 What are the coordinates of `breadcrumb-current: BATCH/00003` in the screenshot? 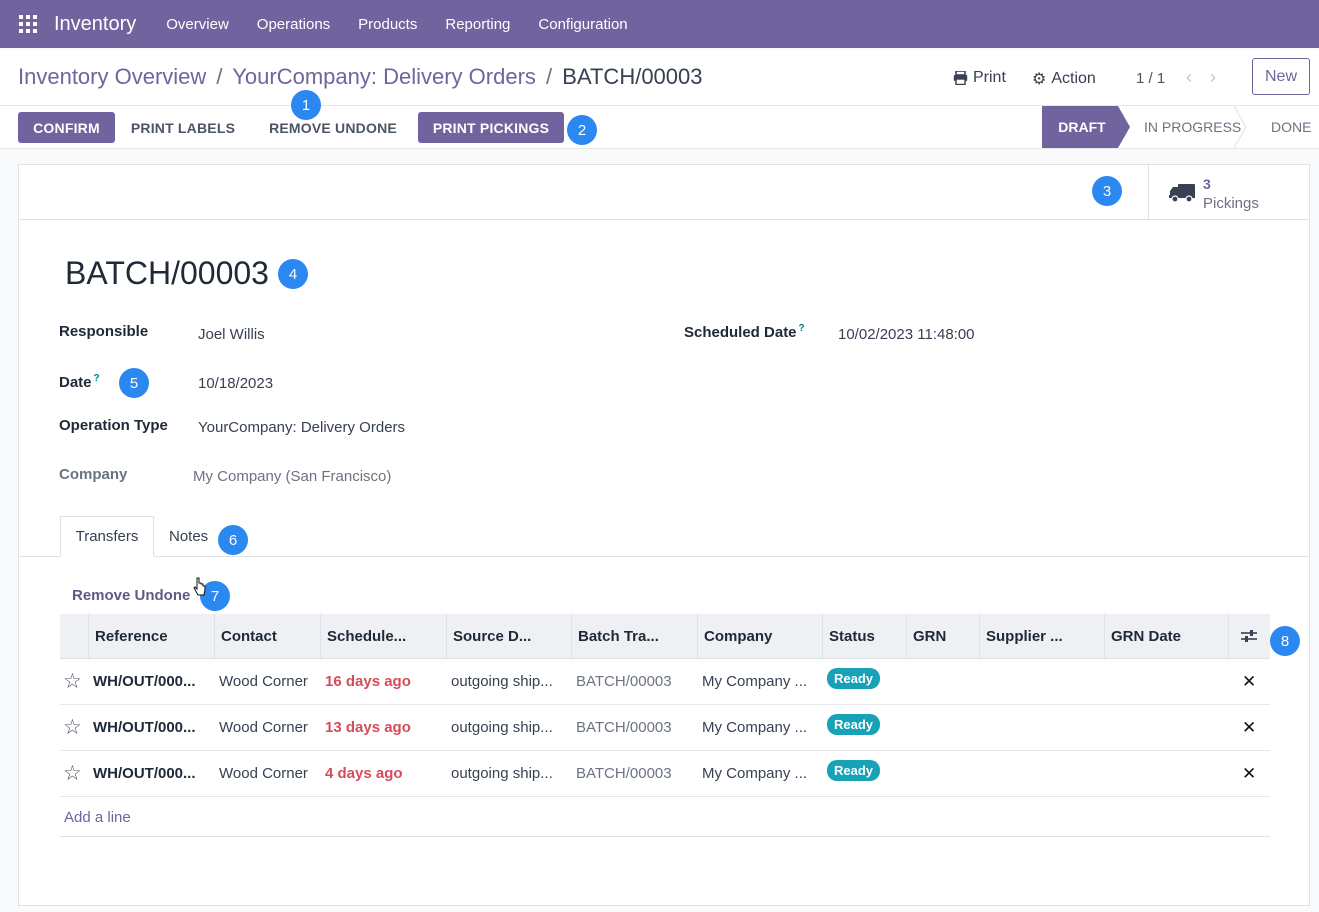 It's located at (632, 76).